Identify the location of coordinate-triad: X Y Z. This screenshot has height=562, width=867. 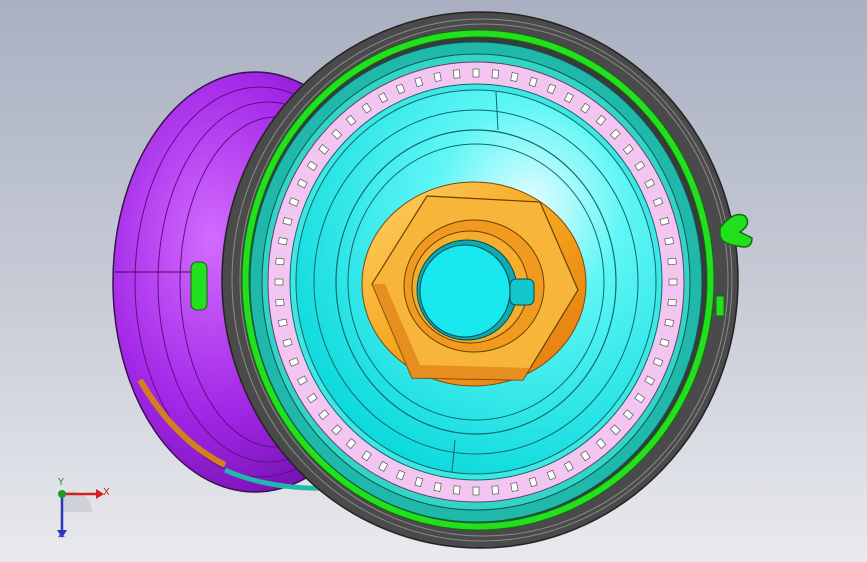
(80, 513).